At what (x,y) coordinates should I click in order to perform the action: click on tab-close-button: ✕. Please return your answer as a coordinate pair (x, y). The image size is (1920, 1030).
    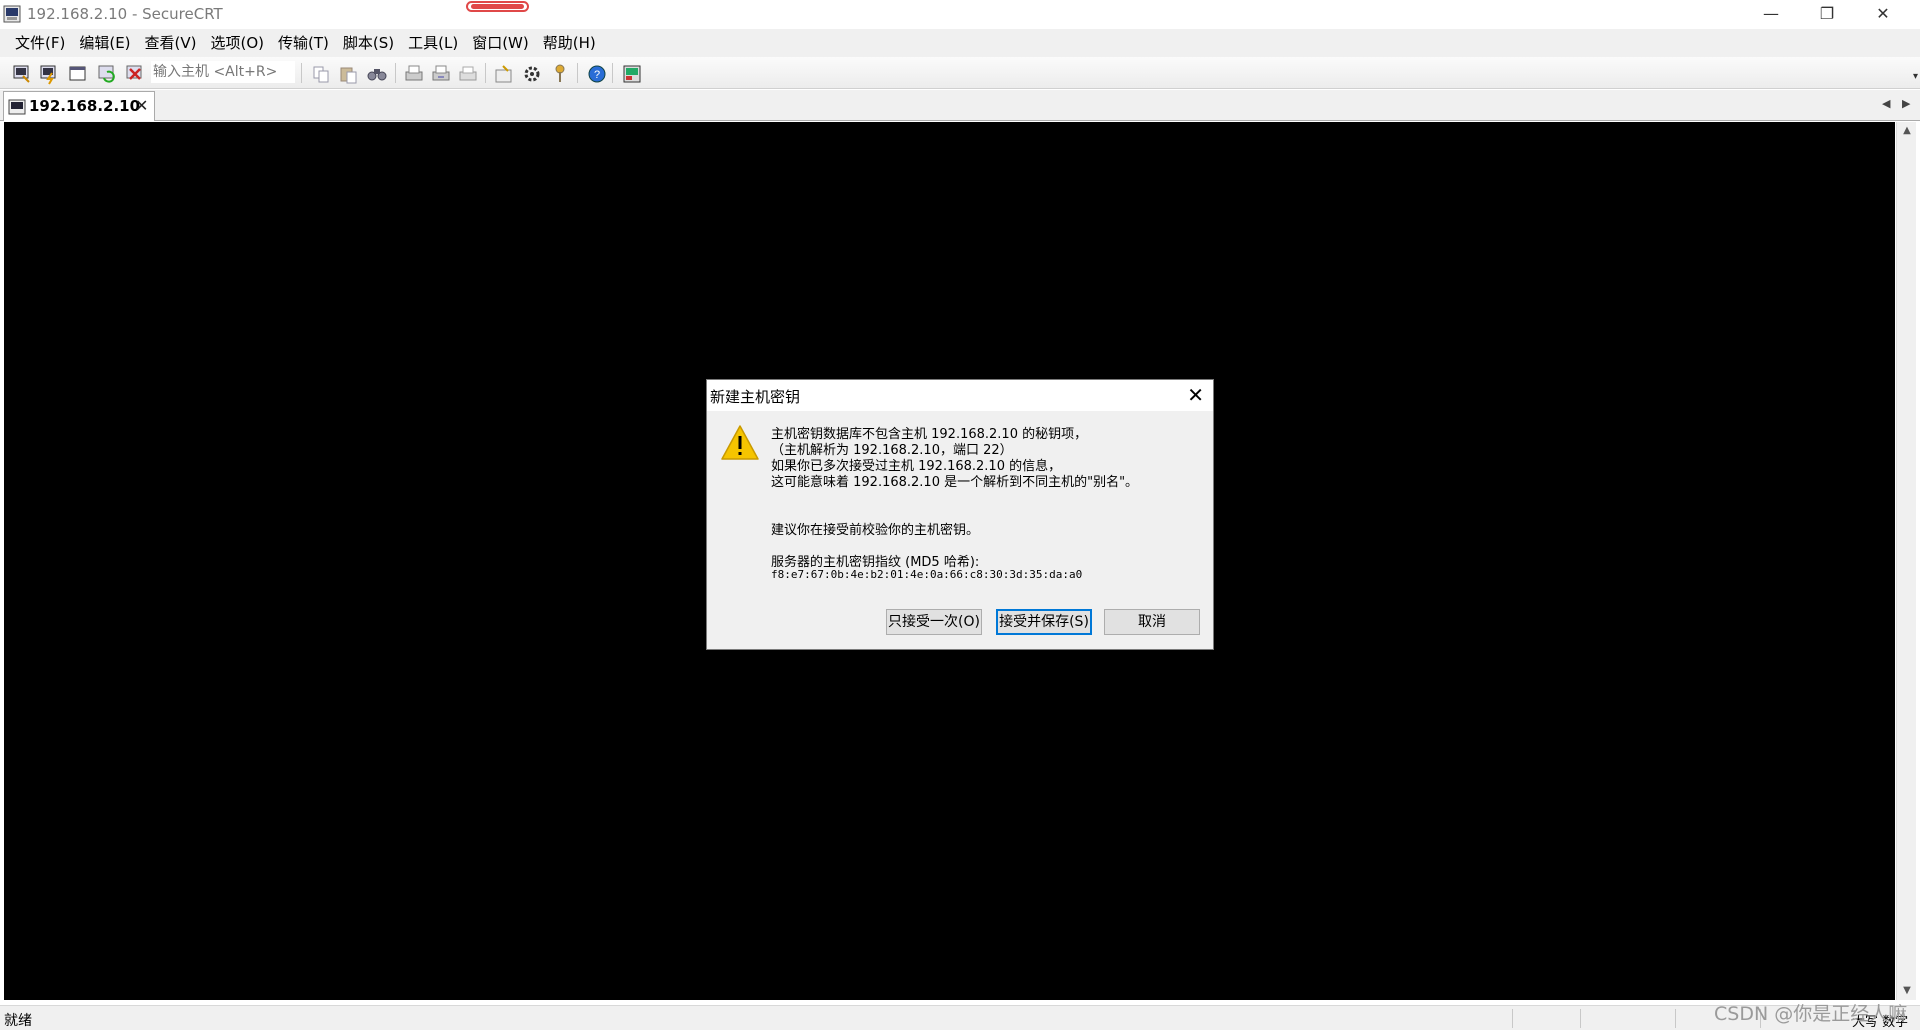
    Looking at the image, I should click on (141, 105).